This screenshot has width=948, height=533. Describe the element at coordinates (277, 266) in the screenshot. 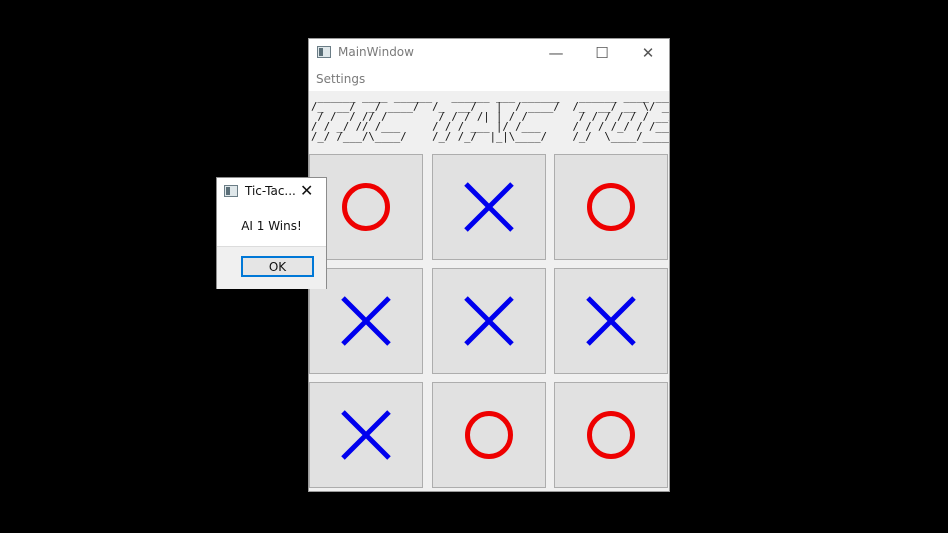

I see `ok-button: OK` at that location.